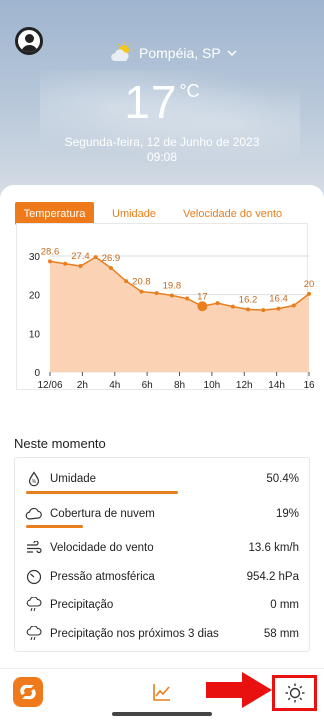 The height and width of the screenshot is (723, 324). Describe the element at coordinates (180, 53) in the screenshot. I see `location-name: Pompéia, SP` at that location.